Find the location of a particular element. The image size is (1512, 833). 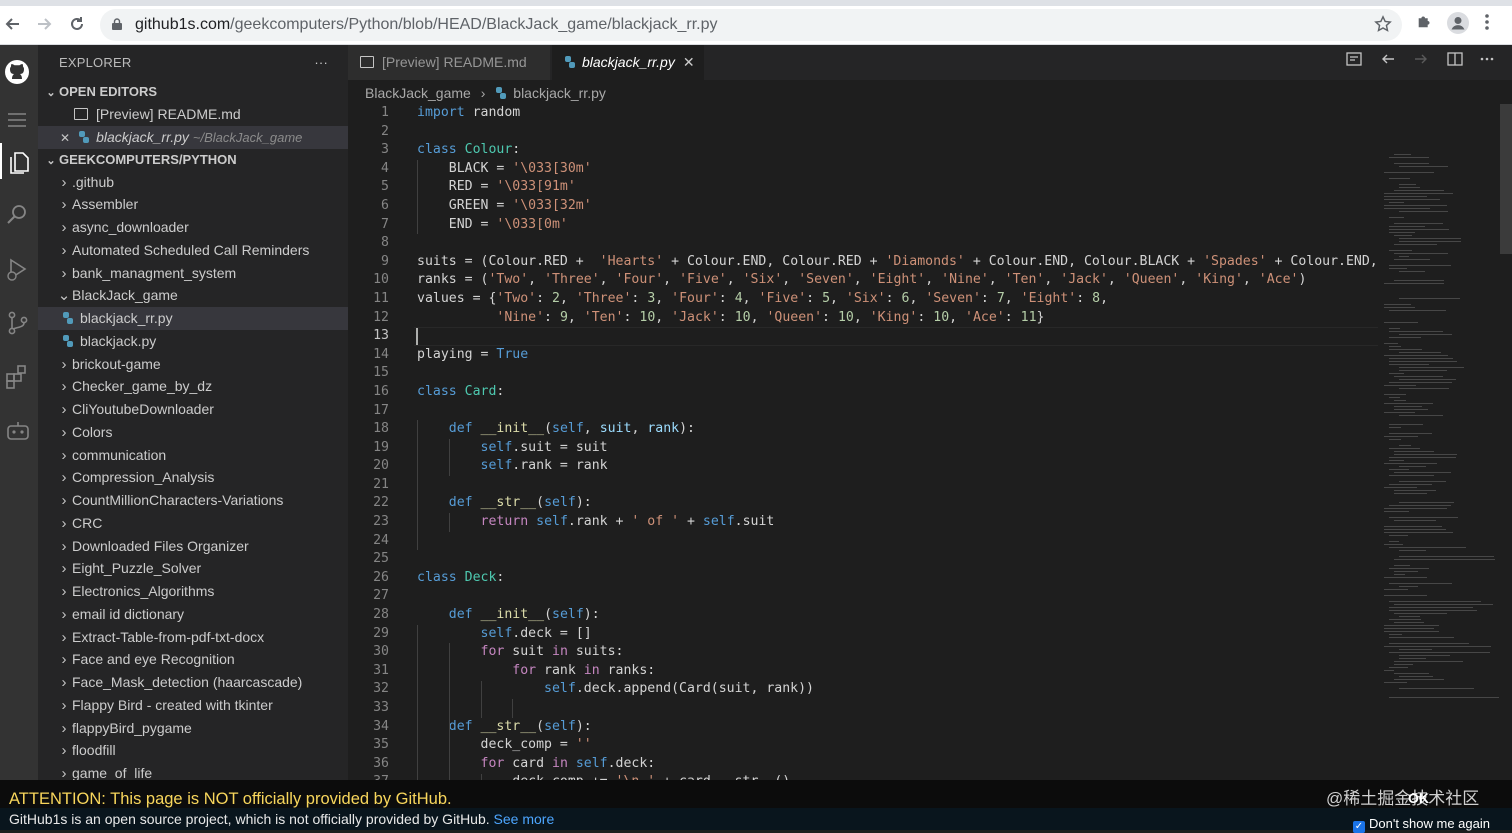

back-arrow-icon is located at coordinates (13, 24).